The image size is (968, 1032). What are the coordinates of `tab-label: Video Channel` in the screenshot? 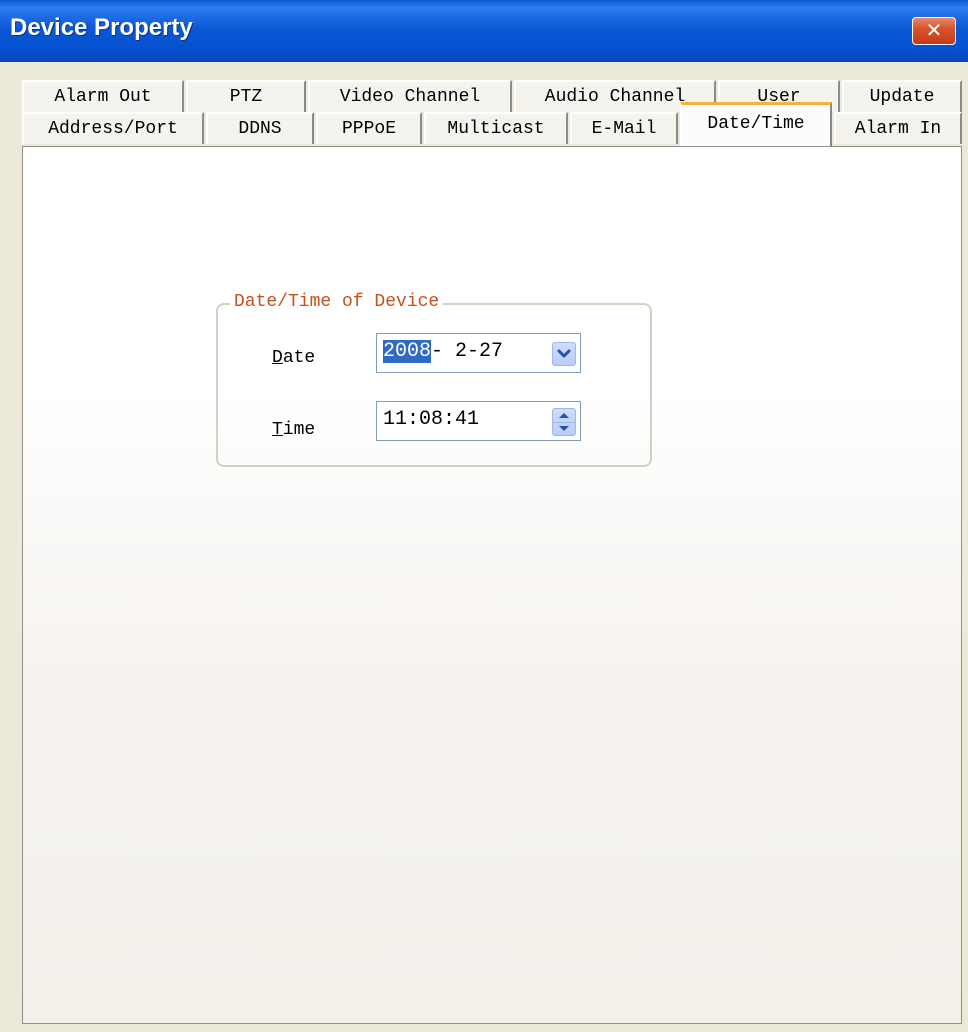 It's located at (410, 97).